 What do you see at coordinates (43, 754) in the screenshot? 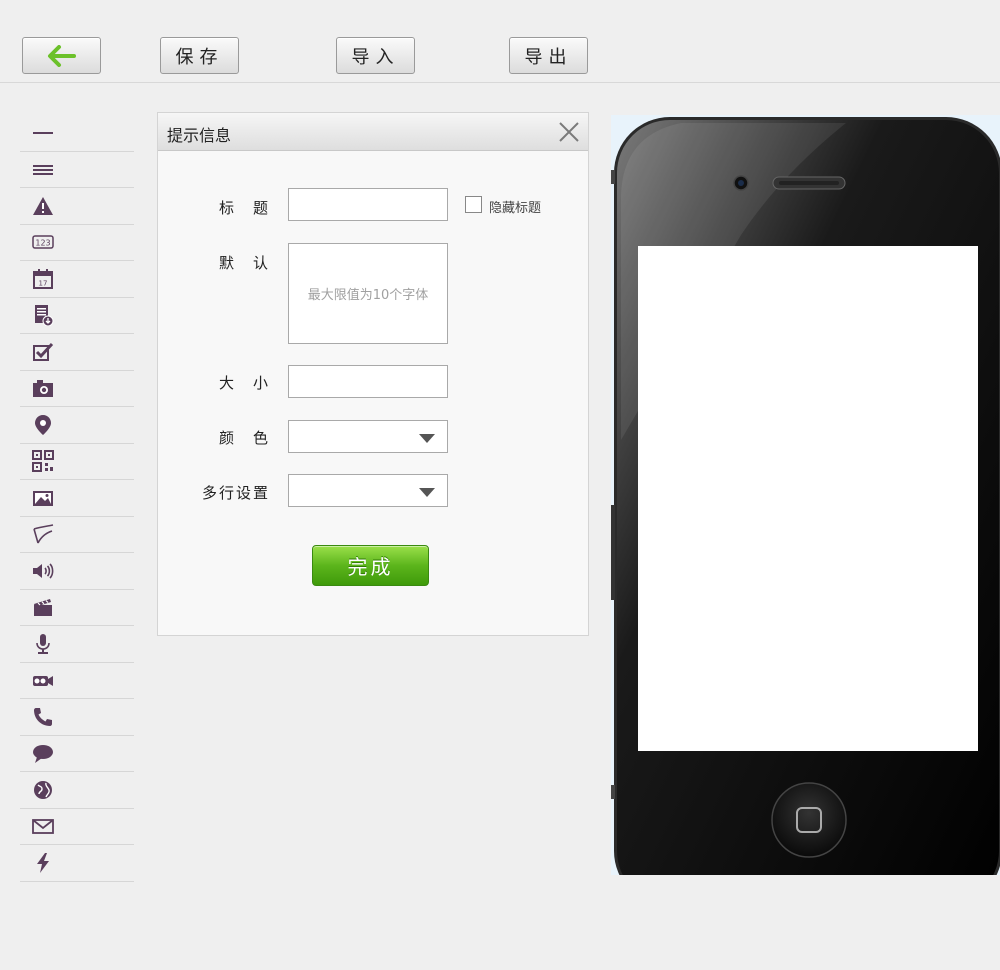
I see `chat-bubble-icon` at bounding box center [43, 754].